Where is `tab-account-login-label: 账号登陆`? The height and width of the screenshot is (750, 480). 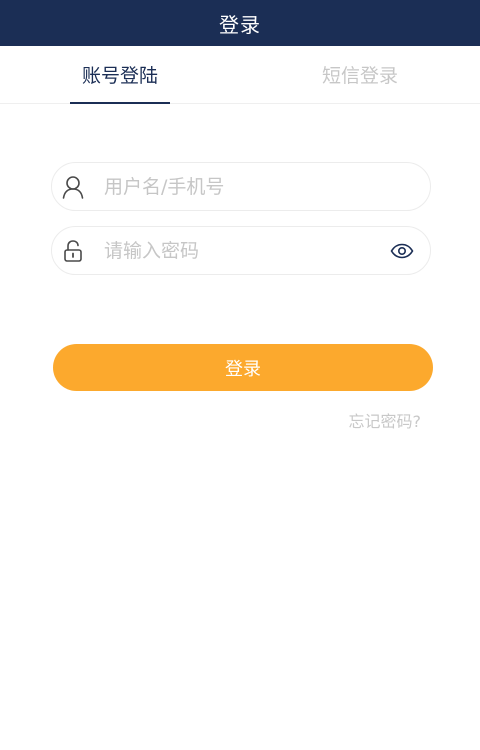 tab-account-login-label: 账号登陆 is located at coordinates (119, 76).